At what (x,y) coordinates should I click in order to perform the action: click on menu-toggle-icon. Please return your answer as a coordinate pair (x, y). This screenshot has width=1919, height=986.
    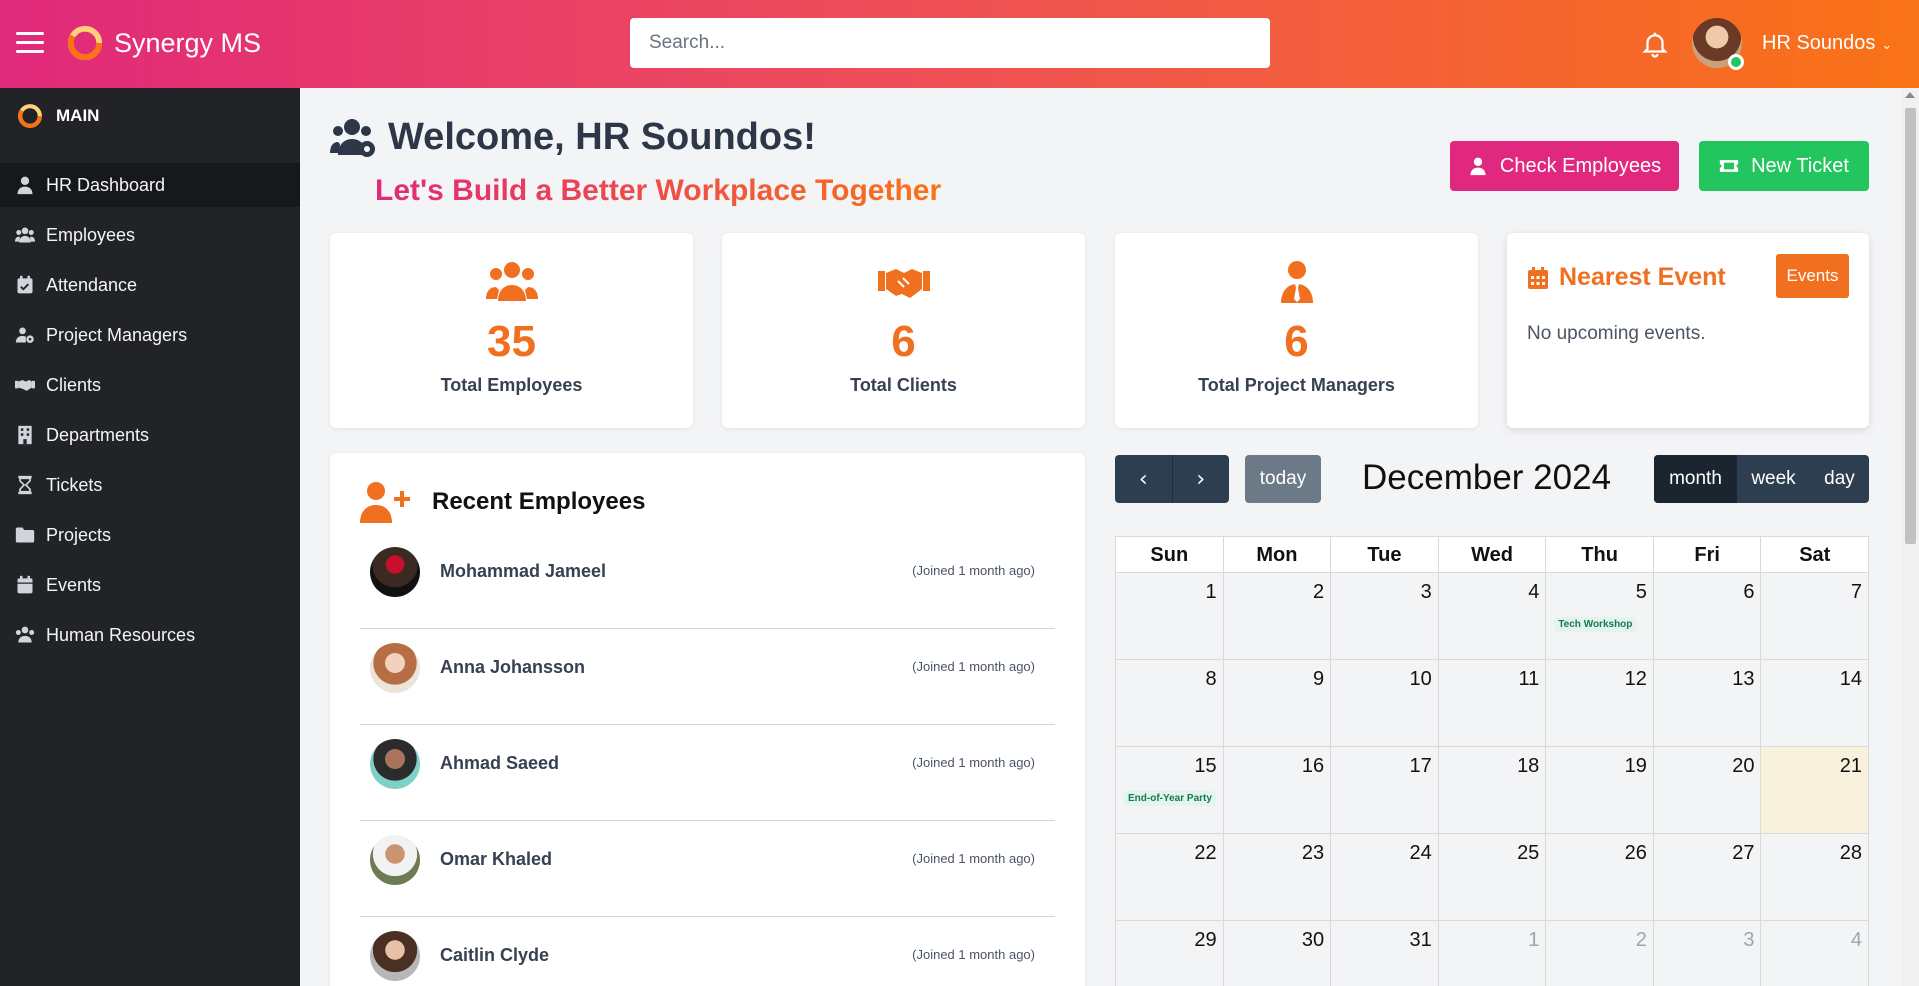
    Looking at the image, I should click on (30, 43).